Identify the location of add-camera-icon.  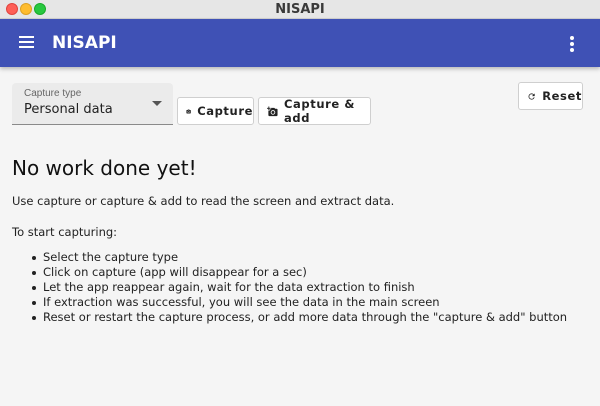
(272, 110).